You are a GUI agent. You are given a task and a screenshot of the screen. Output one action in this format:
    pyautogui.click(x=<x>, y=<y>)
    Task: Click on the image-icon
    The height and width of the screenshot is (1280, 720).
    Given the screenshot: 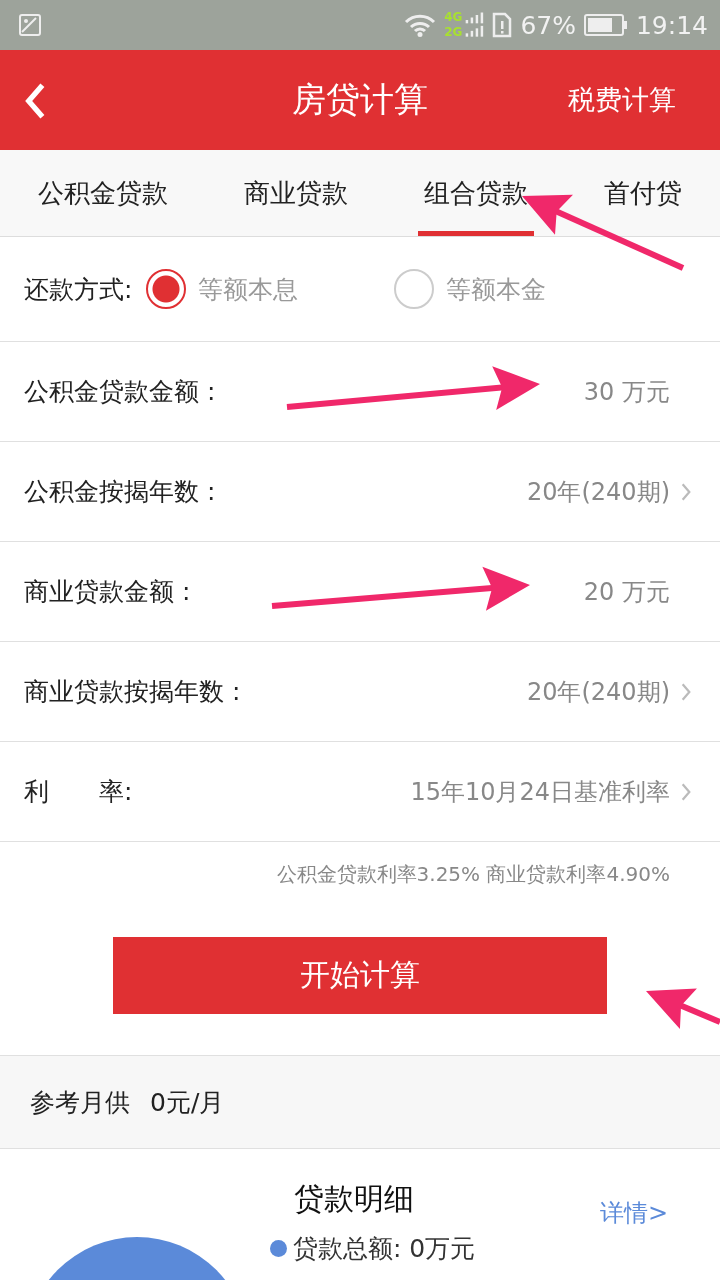 What is the action you would take?
    pyautogui.click(x=30, y=25)
    